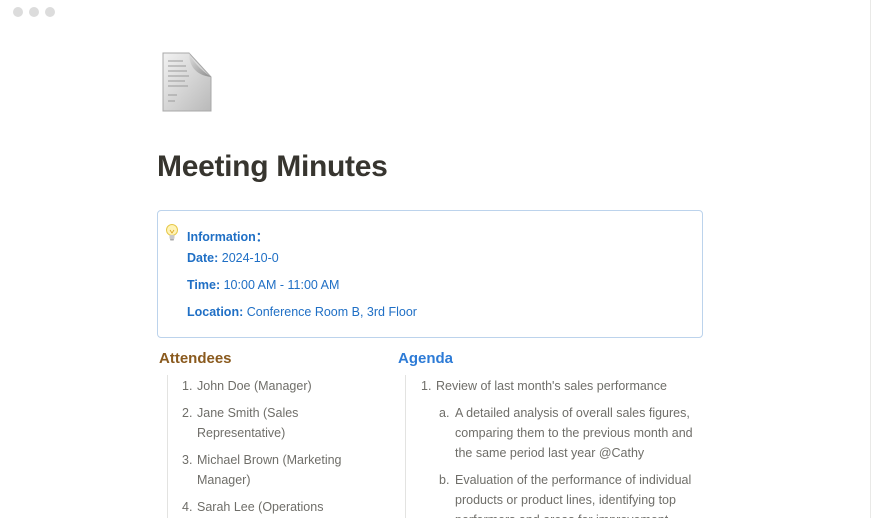  Describe the element at coordinates (167, 446) in the screenshot. I see `attendees-divider` at that location.